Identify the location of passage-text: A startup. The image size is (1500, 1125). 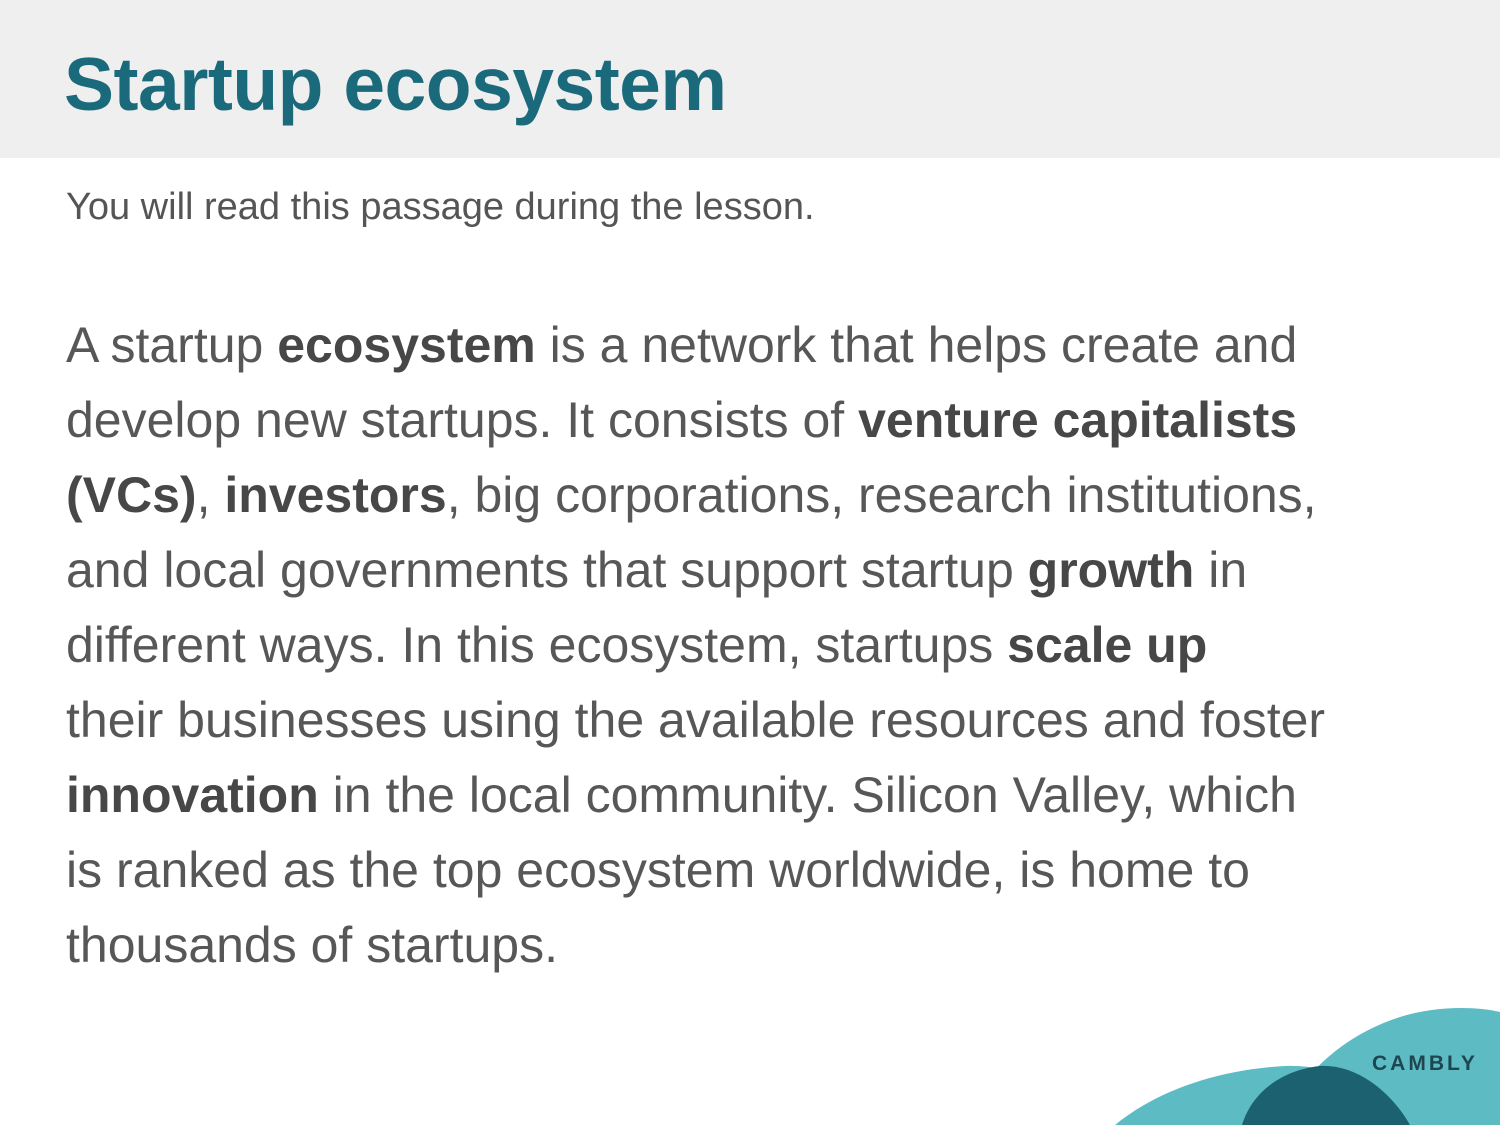
(172, 345).